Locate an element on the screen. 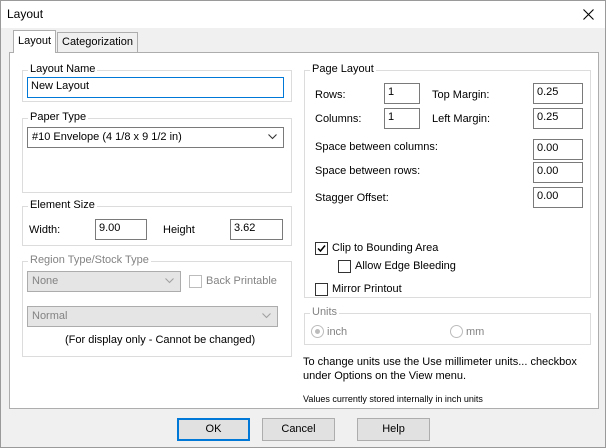 The height and width of the screenshot is (448, 606). left-margin-label: Left Margin: is located at coordinates (461, 119).